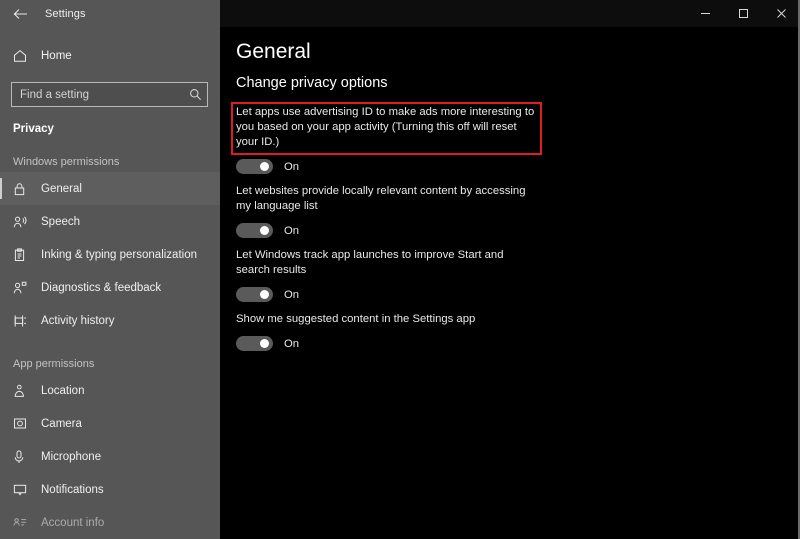 This screenshot has width=800, height=539. I want to click on title-bar: Settings, so click(399, 13).